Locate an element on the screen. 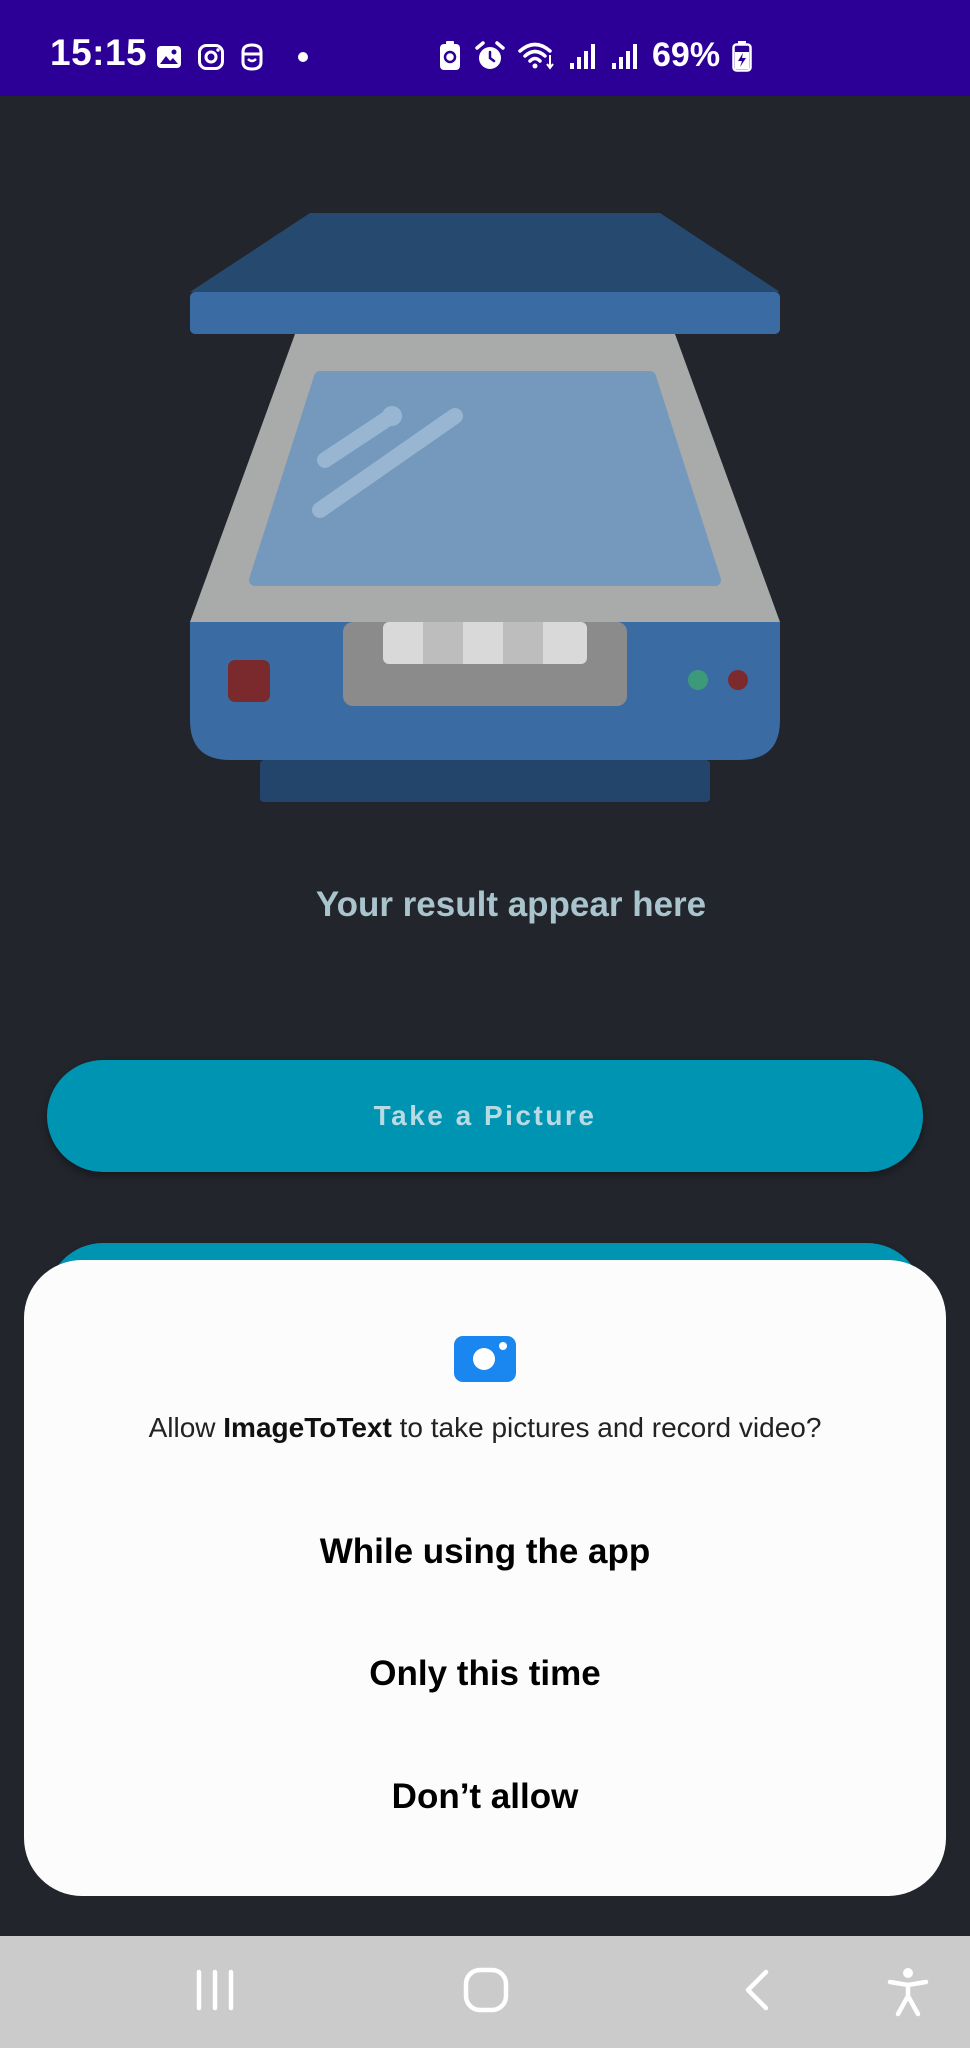 The height and width of the screenshot is (2048, 970). only-this-time-button: Only this time is located at coordinates (485, 1674).